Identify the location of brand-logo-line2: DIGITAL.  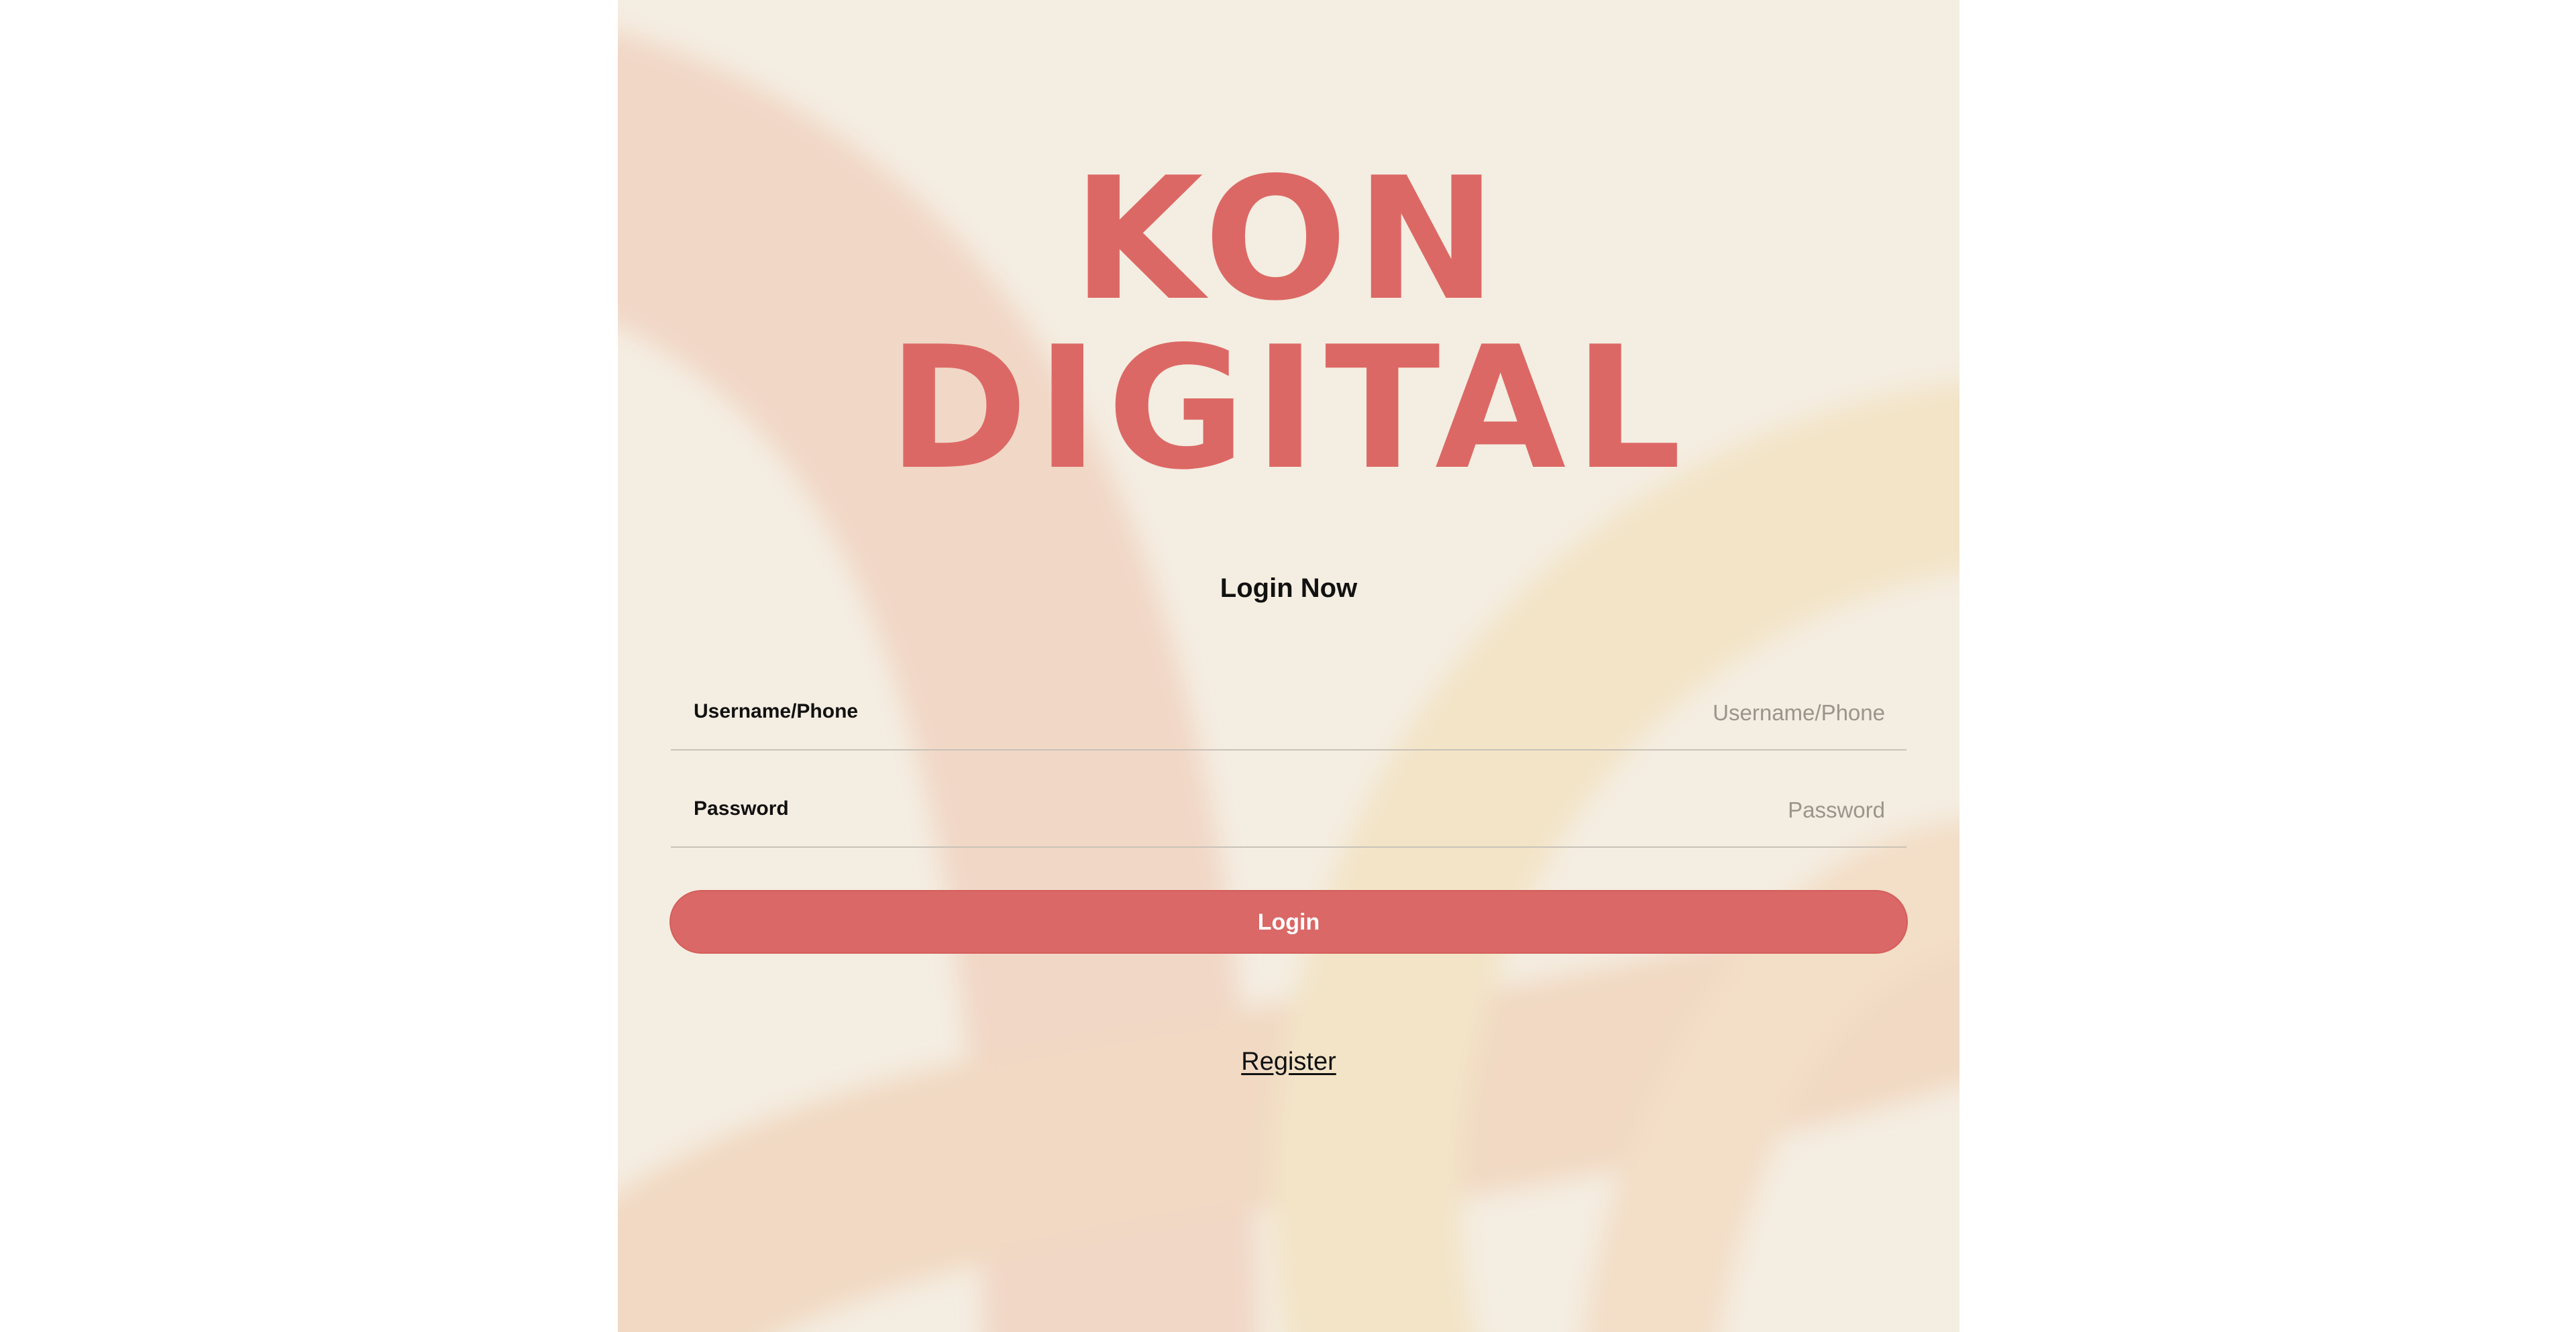
(1289, 409).